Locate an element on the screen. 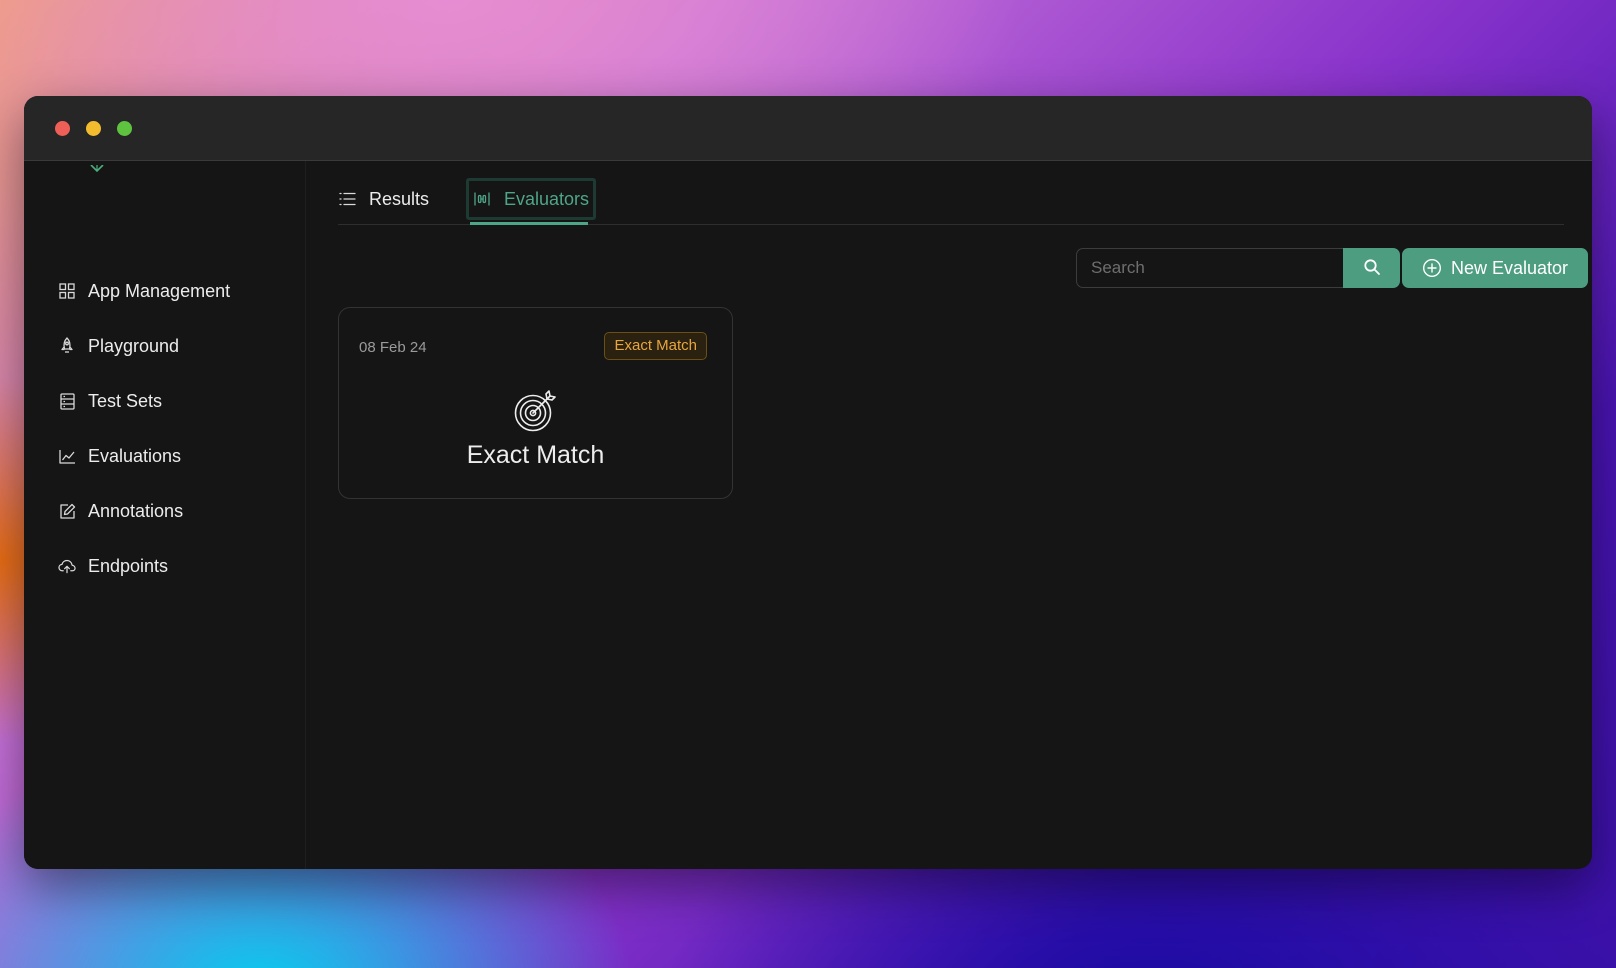 The height and width of the screenshot is (968, 1616). search-input is located at coordinates (1209, 268).